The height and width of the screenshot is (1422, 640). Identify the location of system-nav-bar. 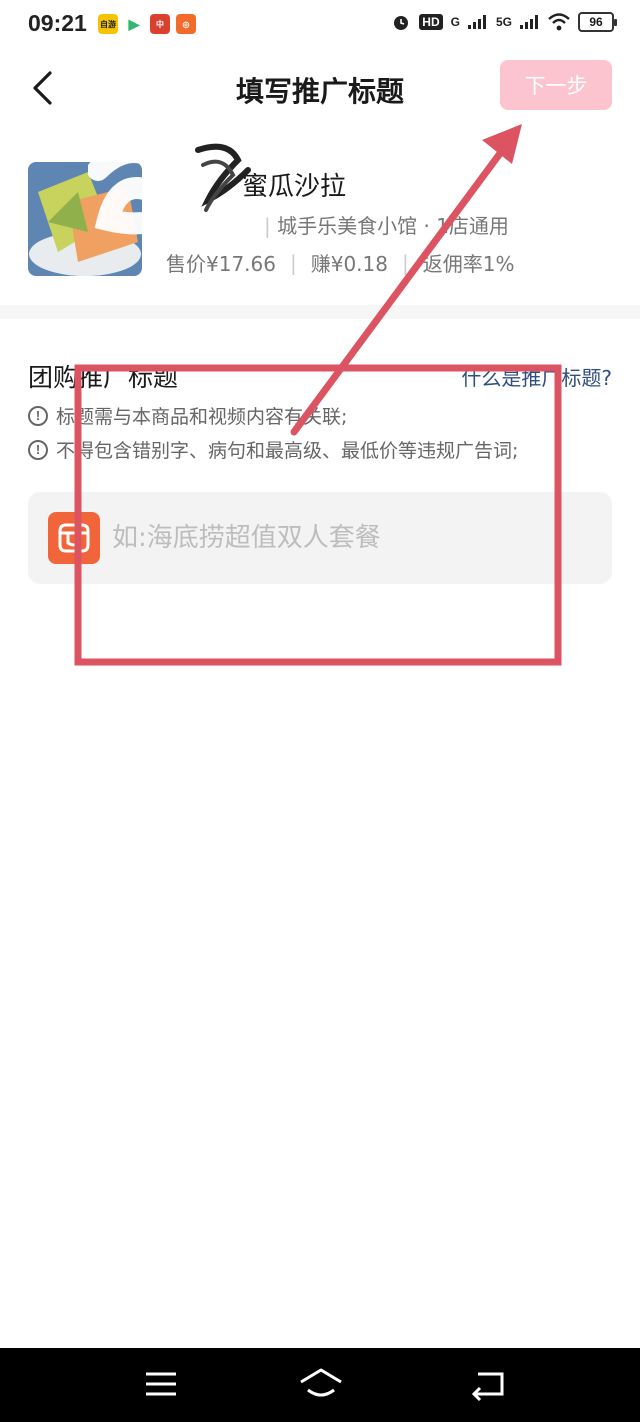
(320, 1385).